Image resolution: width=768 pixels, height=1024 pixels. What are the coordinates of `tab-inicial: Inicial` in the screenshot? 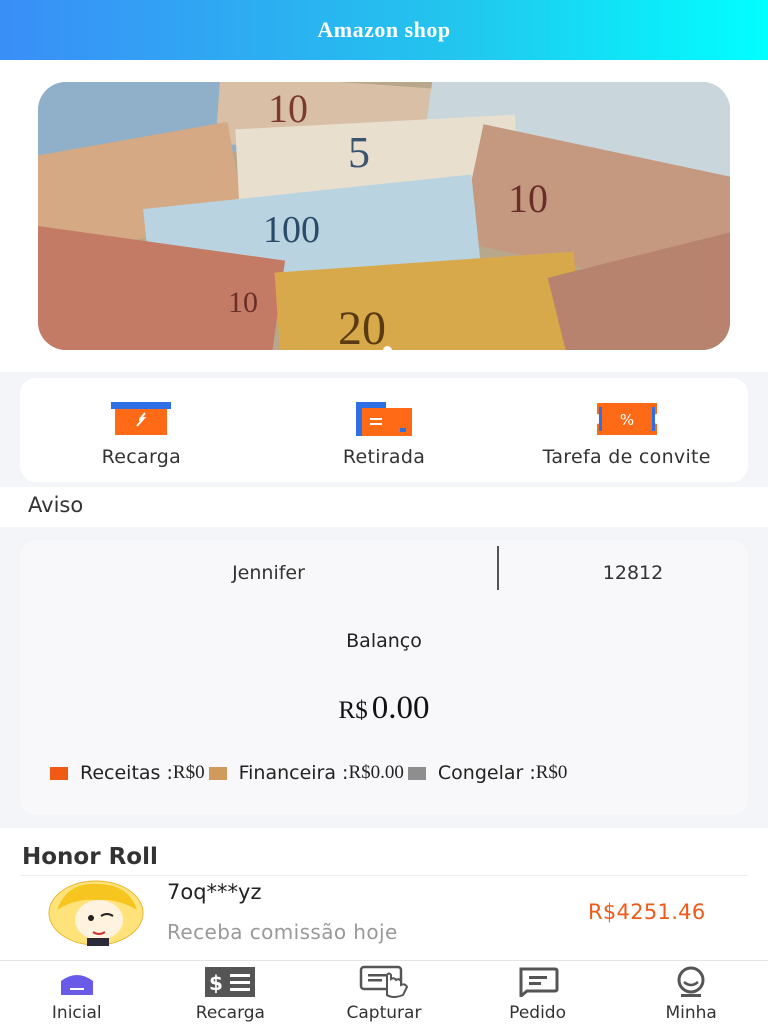 It's located at (77, 992).